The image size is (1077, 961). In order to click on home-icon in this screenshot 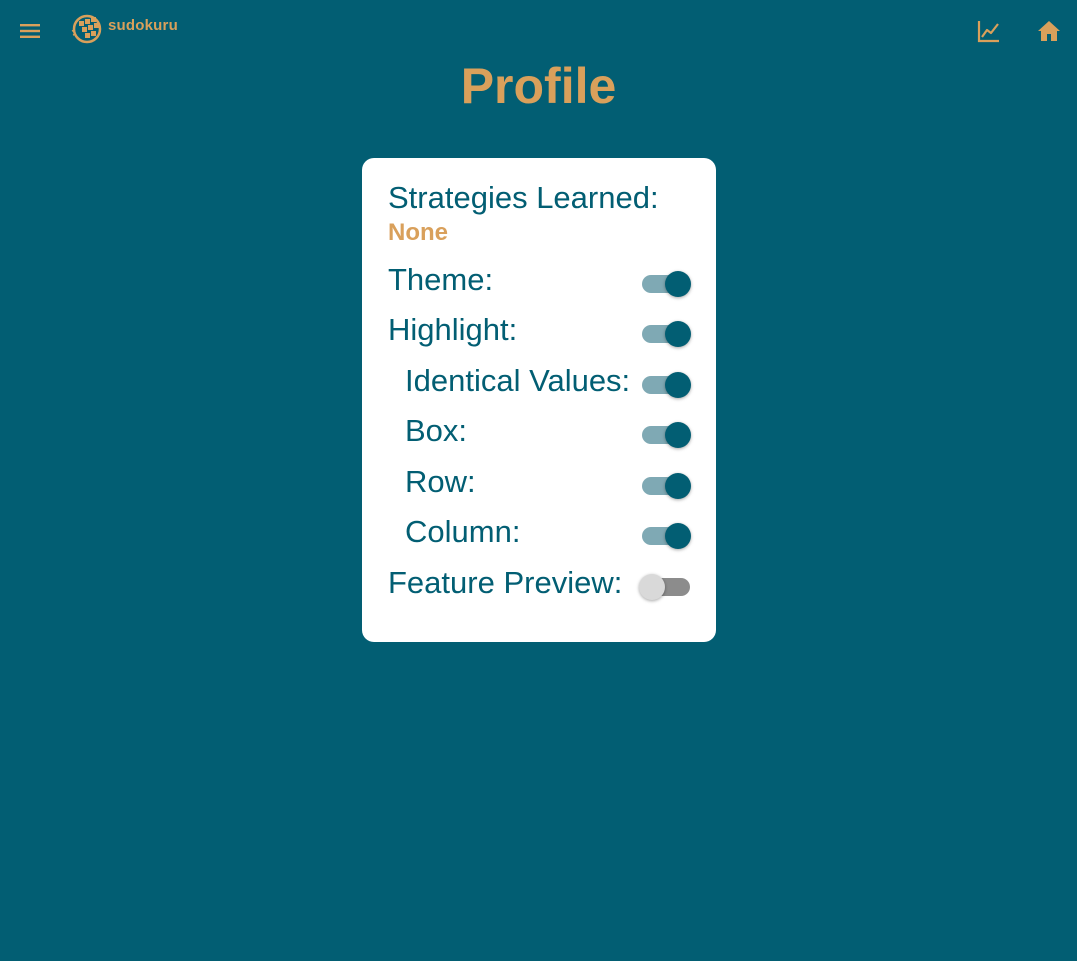, I will do `click(1049, 31)`.